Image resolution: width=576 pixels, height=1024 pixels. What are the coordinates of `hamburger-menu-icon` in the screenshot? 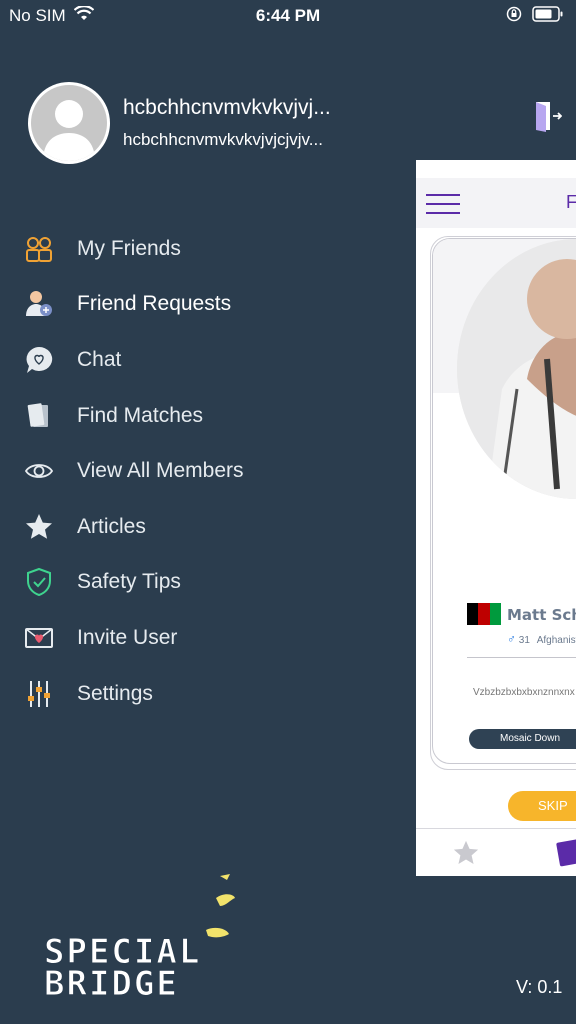 It's located at (443, 204).